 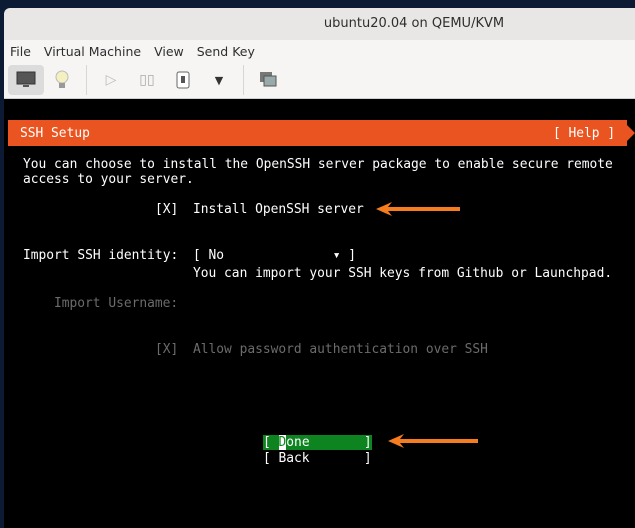 I want to click on chevron-down-icon: ▼, so click(x=219, y=80).